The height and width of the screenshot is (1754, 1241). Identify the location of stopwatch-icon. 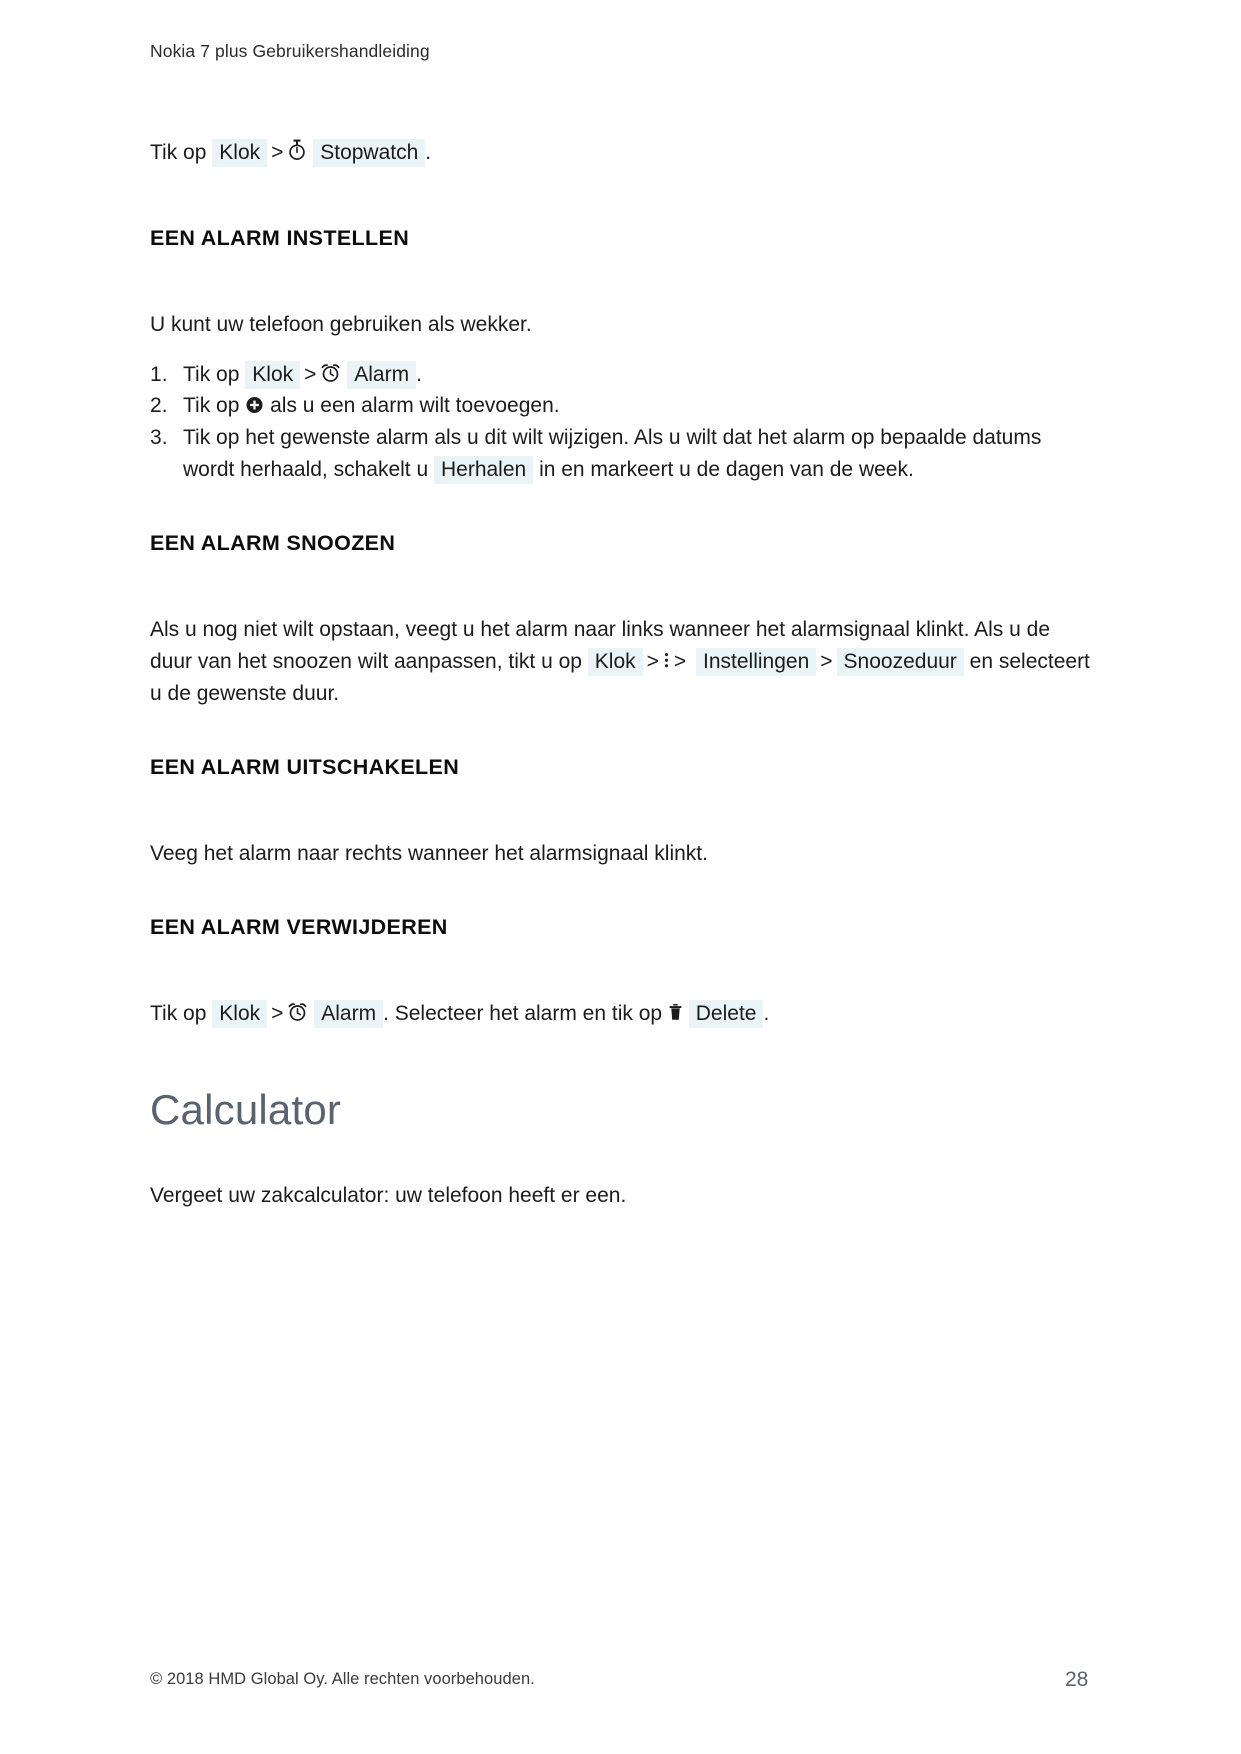
(297, 150).